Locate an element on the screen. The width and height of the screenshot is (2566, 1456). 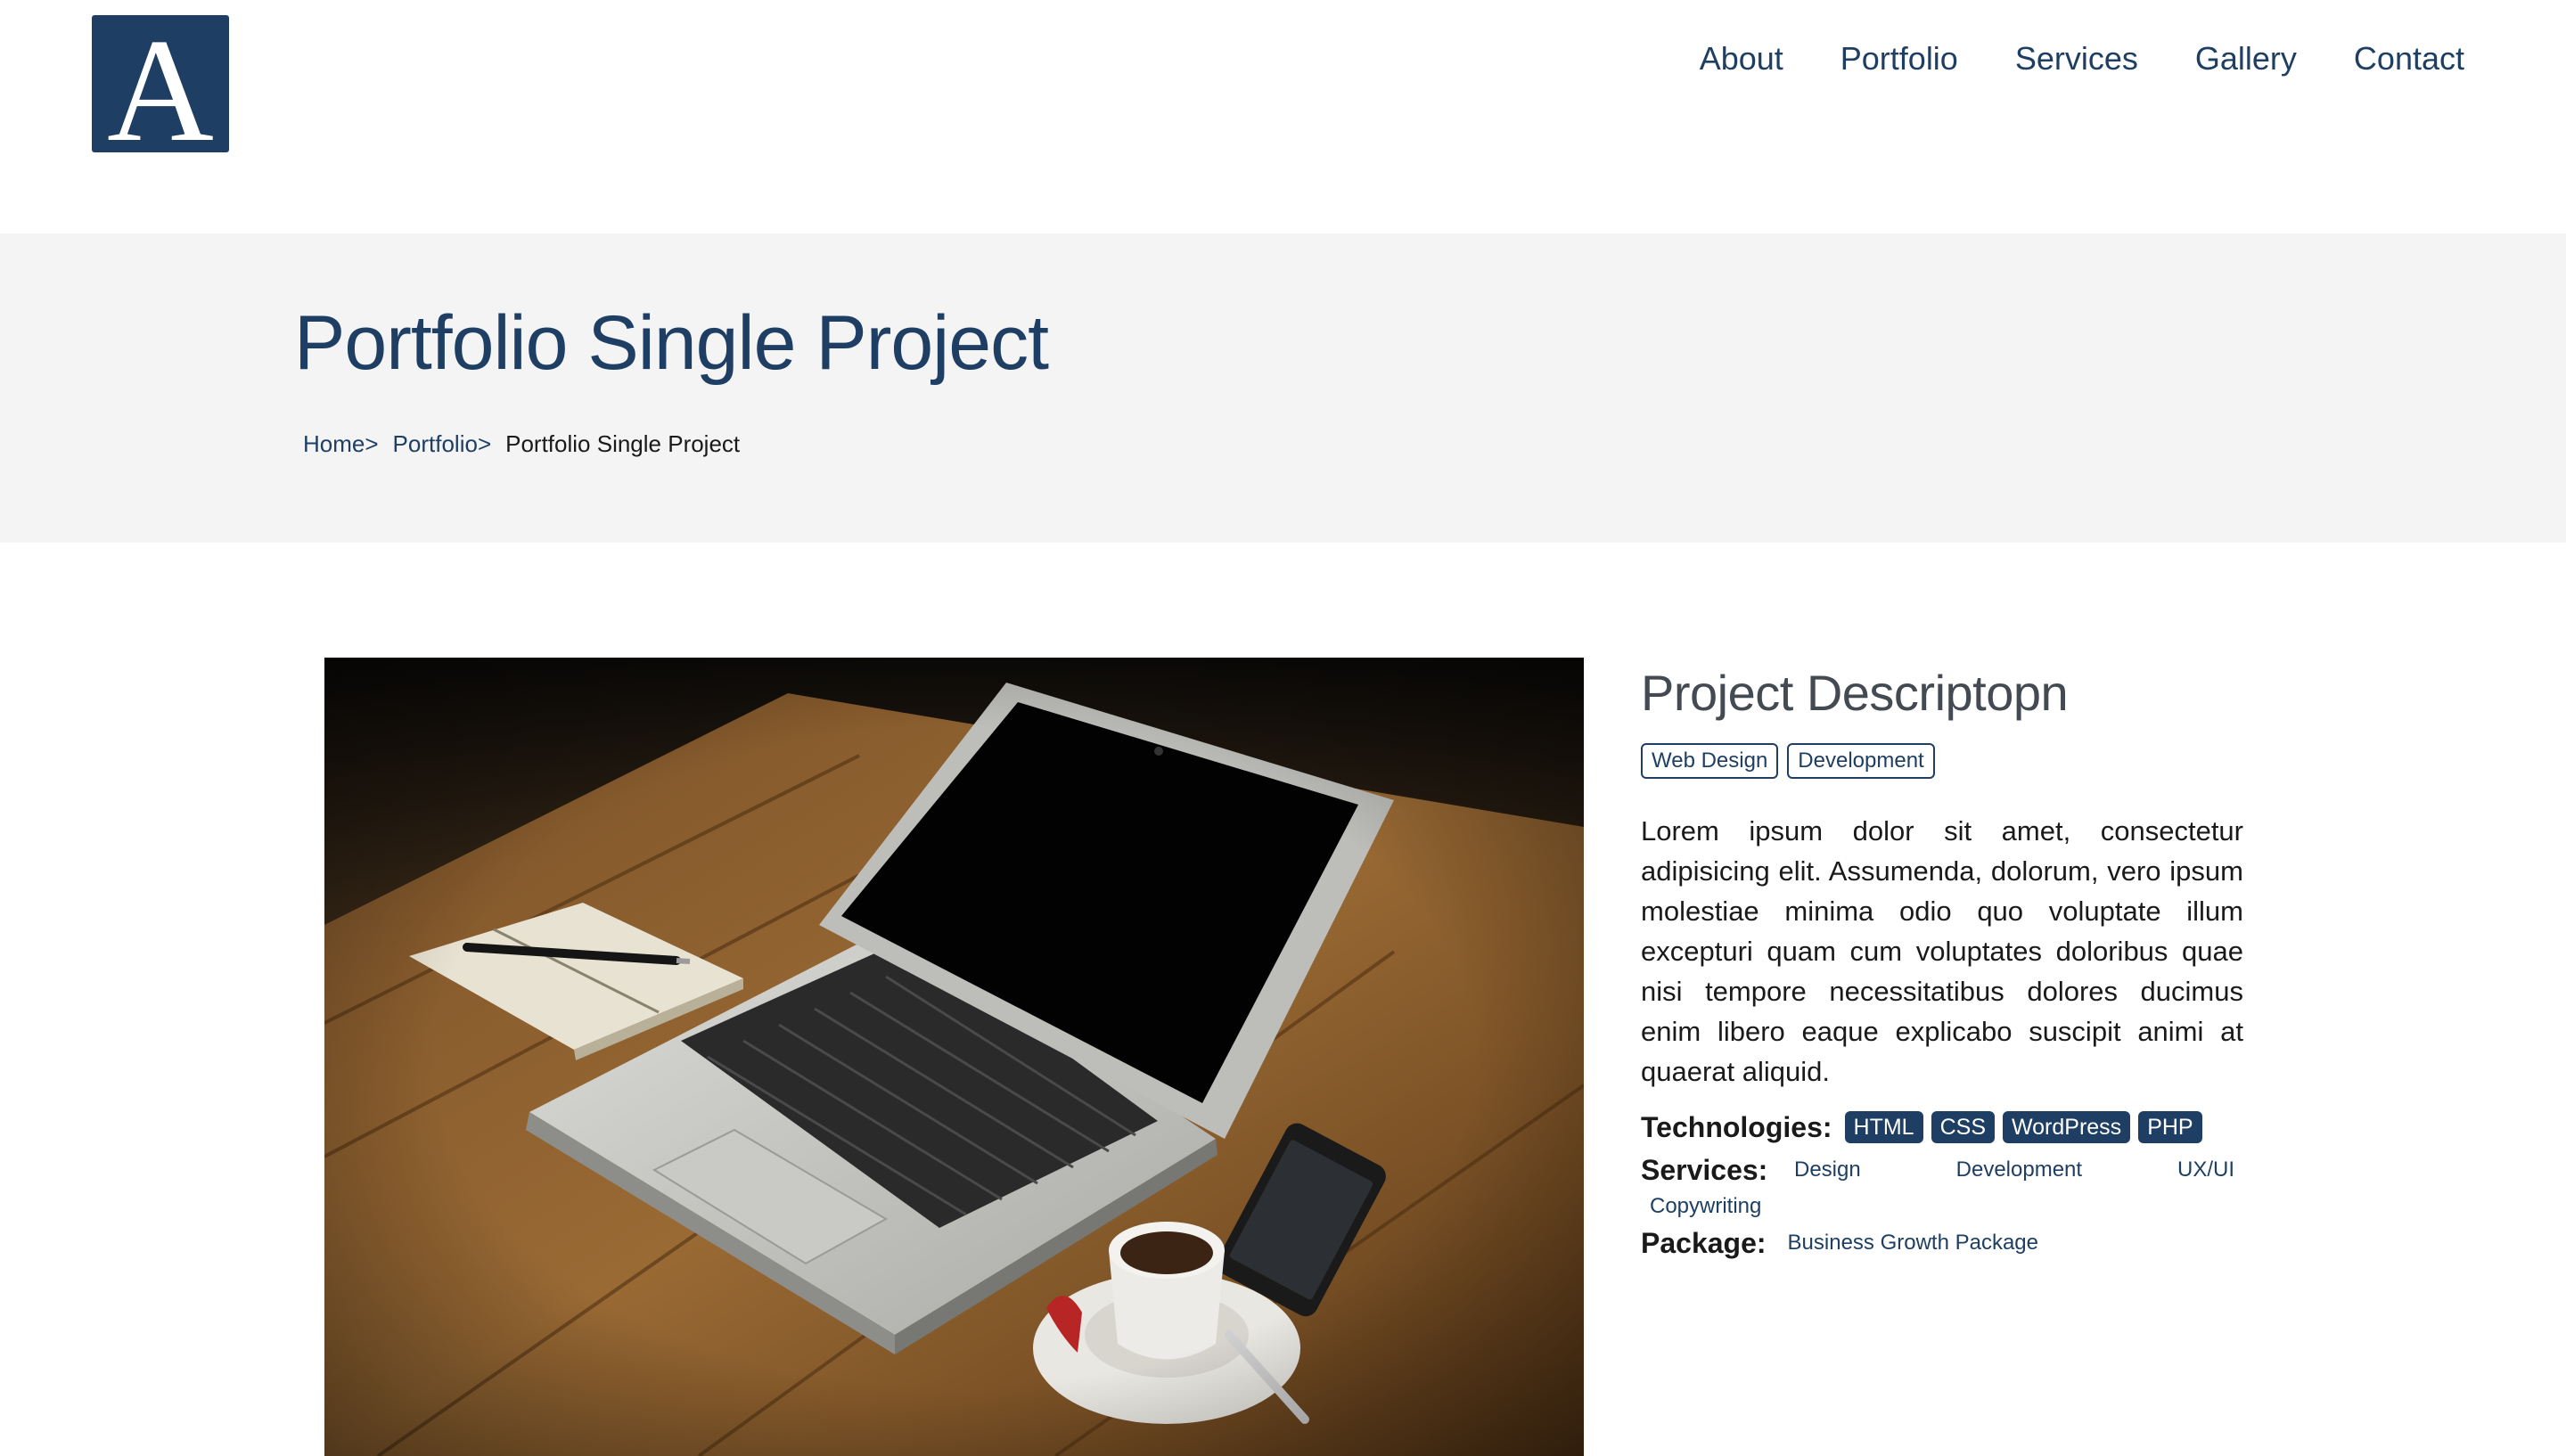
main-nav: About Portfolio Services Gallery Contact is located at coordinates (2082, 59).